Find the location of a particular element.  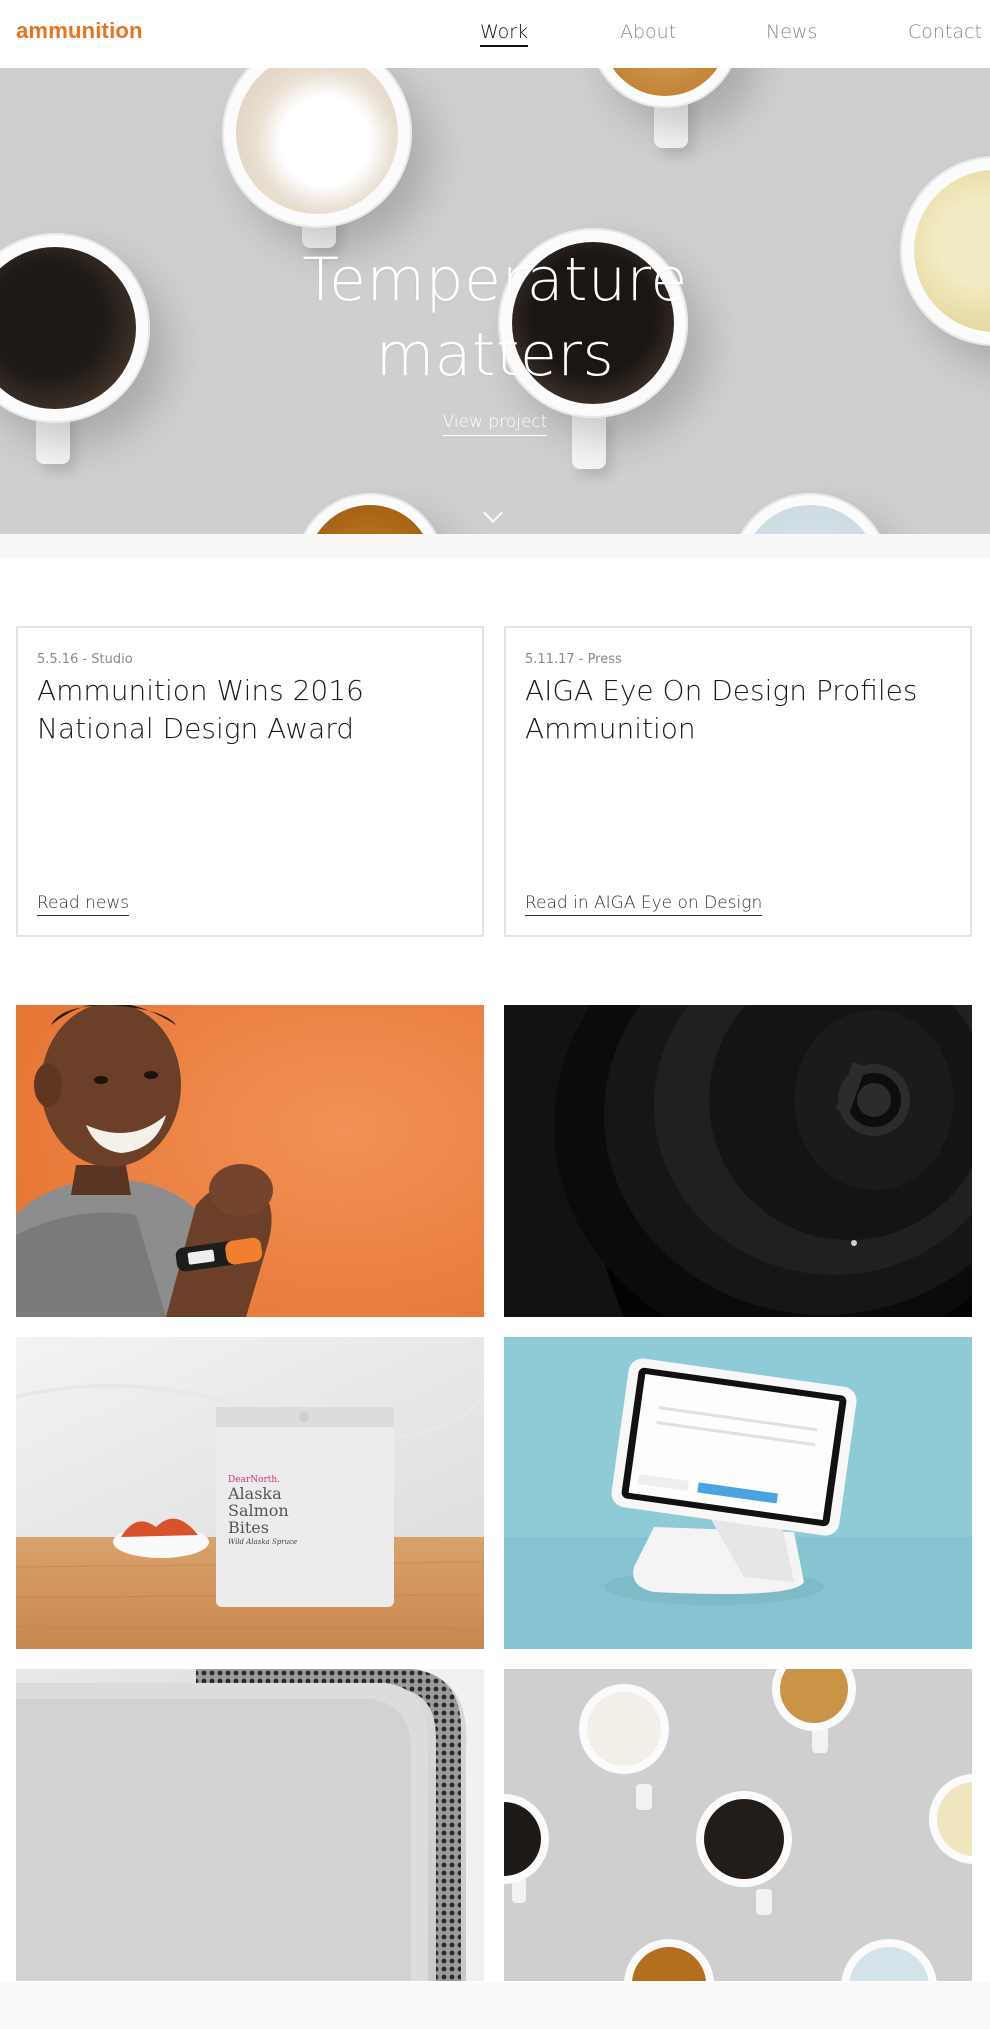

square-stand-image is located at coordinates (738, 1493).